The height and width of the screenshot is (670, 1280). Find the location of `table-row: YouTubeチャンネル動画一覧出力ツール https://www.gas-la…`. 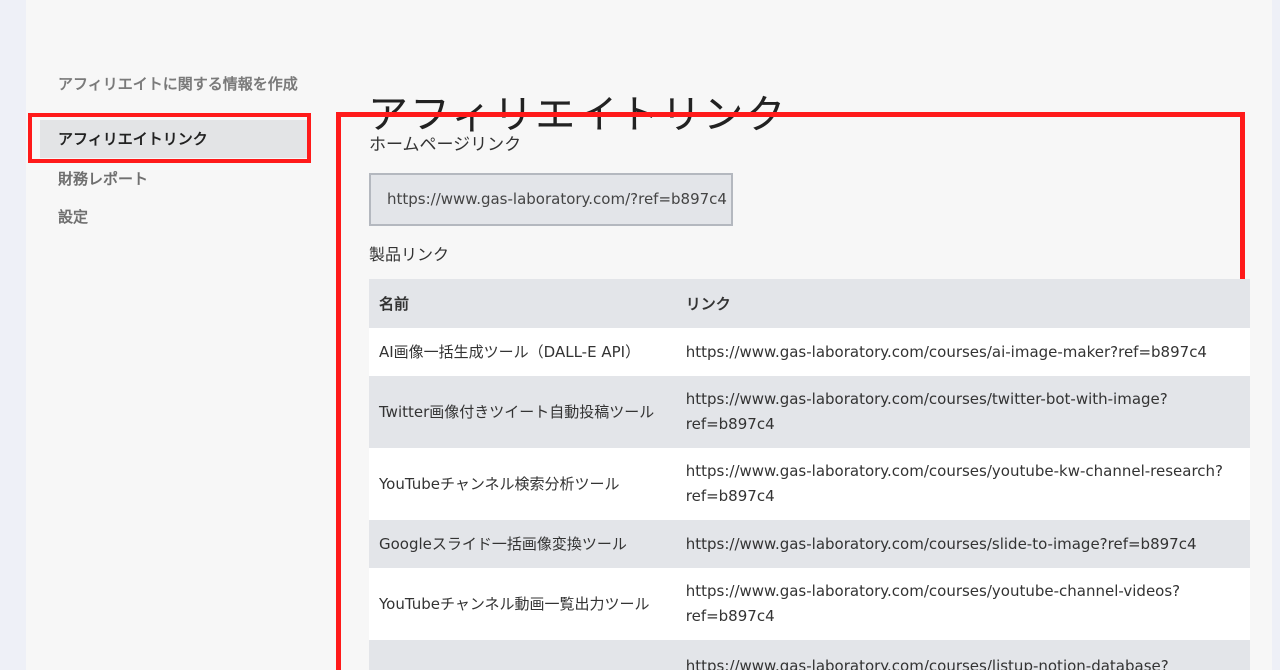

table-row: YouTubeチャンネル動画一覧出力ツール https://www.gas-la… is located at coordinates (809, 604).